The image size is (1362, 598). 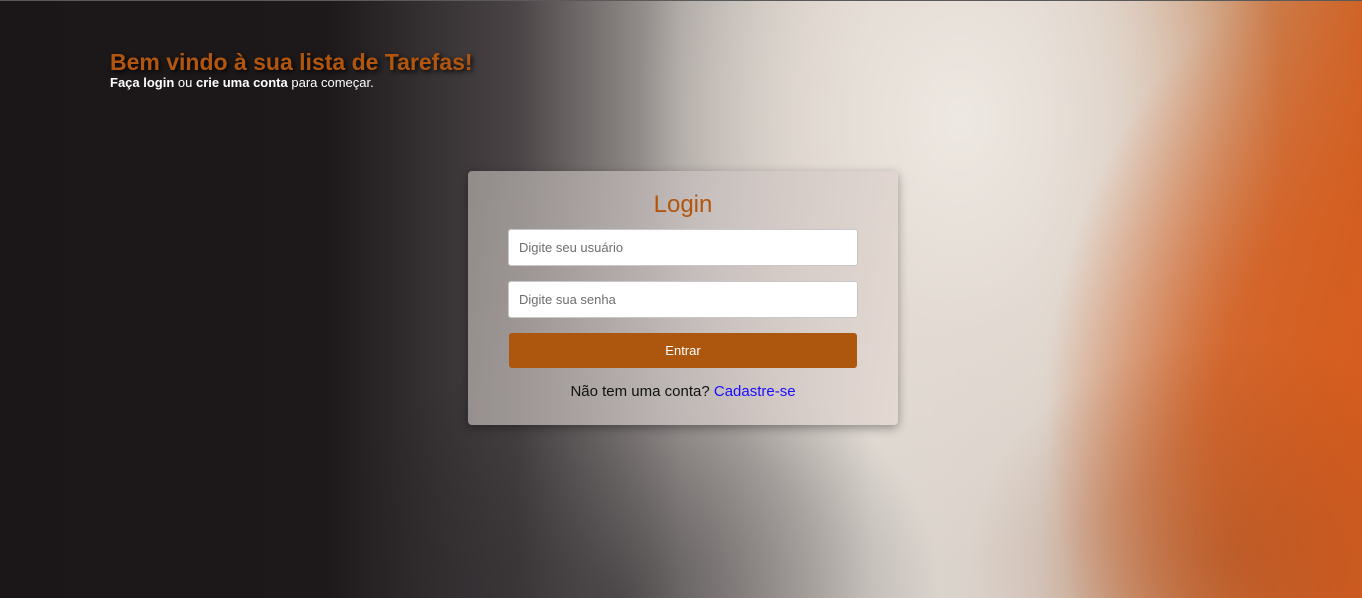 What do you see at coordinates (159, 82) in the screenshot?
I see `subtitle-login: login` at bounding box center [159, 82].